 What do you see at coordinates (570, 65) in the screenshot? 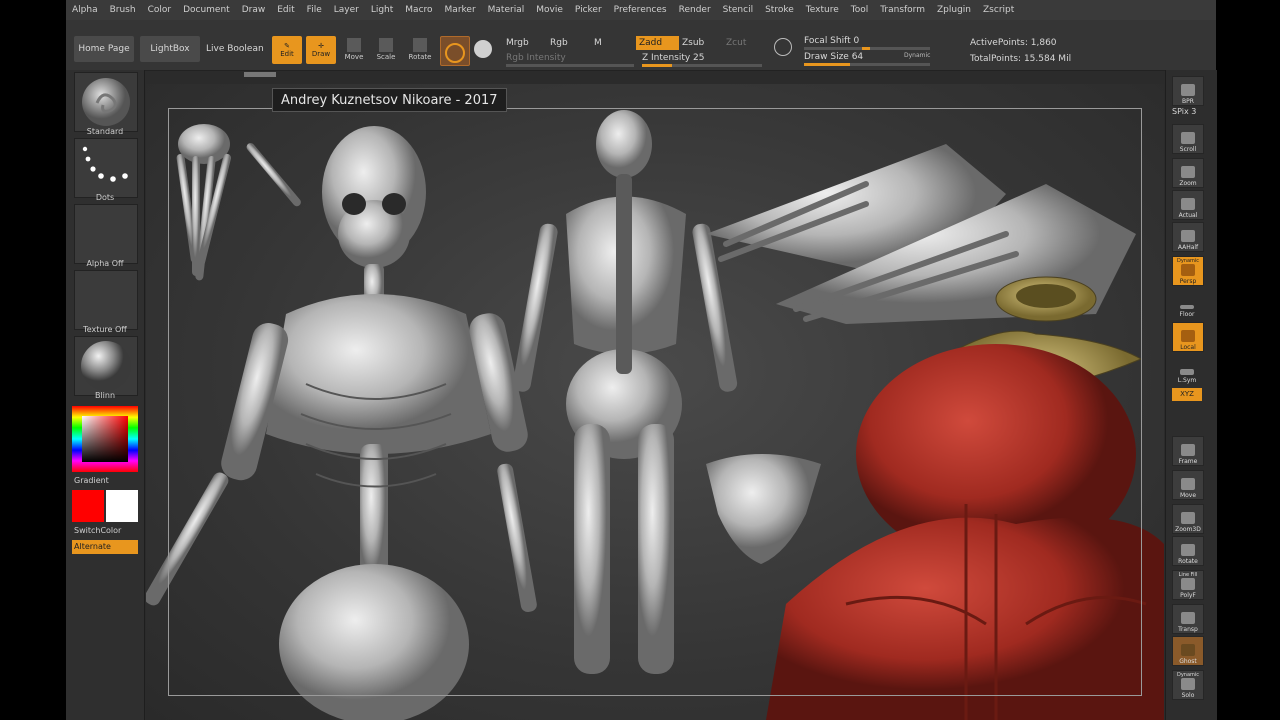
I see `rgb-intensity-slider` at bounding box center [570, 65].